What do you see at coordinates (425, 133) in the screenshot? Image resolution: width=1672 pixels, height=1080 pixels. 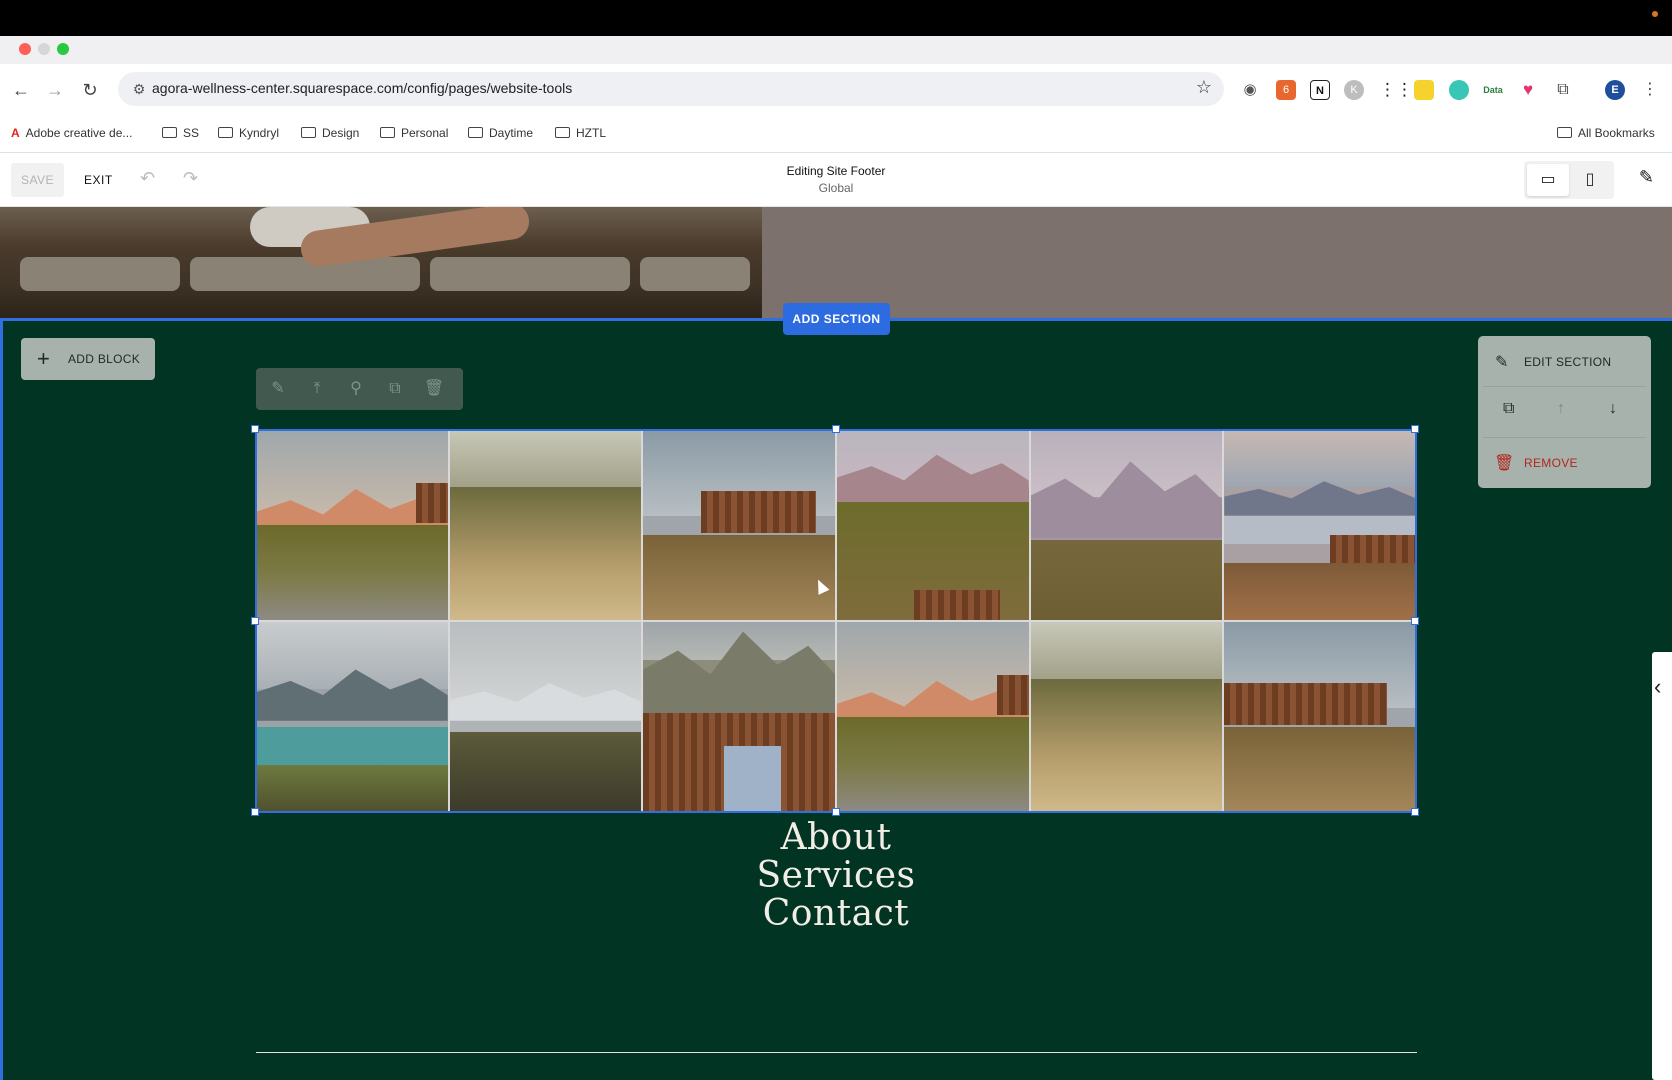 I see `bookmark-label: Personal` at bounding box center [425, 133].